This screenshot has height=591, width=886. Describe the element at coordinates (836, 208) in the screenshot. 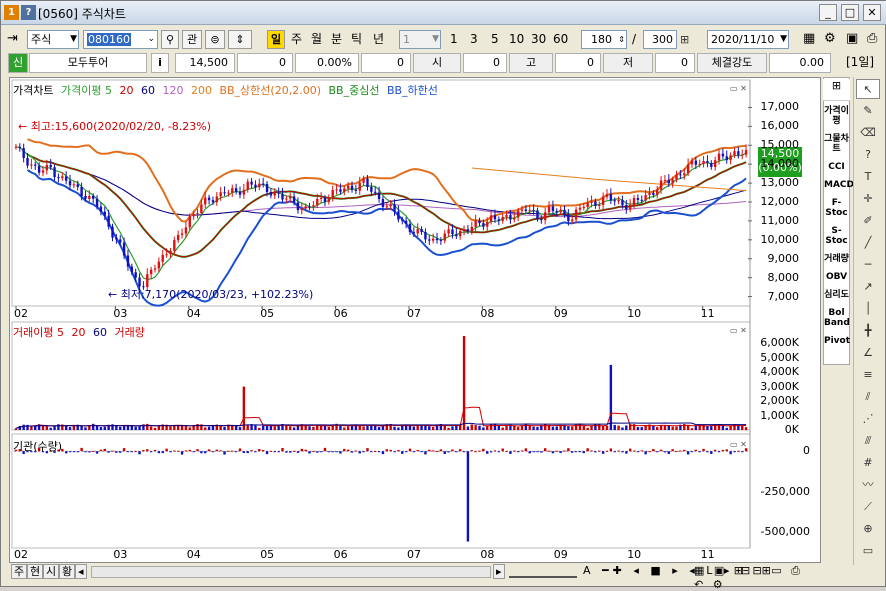

I see `indicator-item: F-Stoc` at that location.